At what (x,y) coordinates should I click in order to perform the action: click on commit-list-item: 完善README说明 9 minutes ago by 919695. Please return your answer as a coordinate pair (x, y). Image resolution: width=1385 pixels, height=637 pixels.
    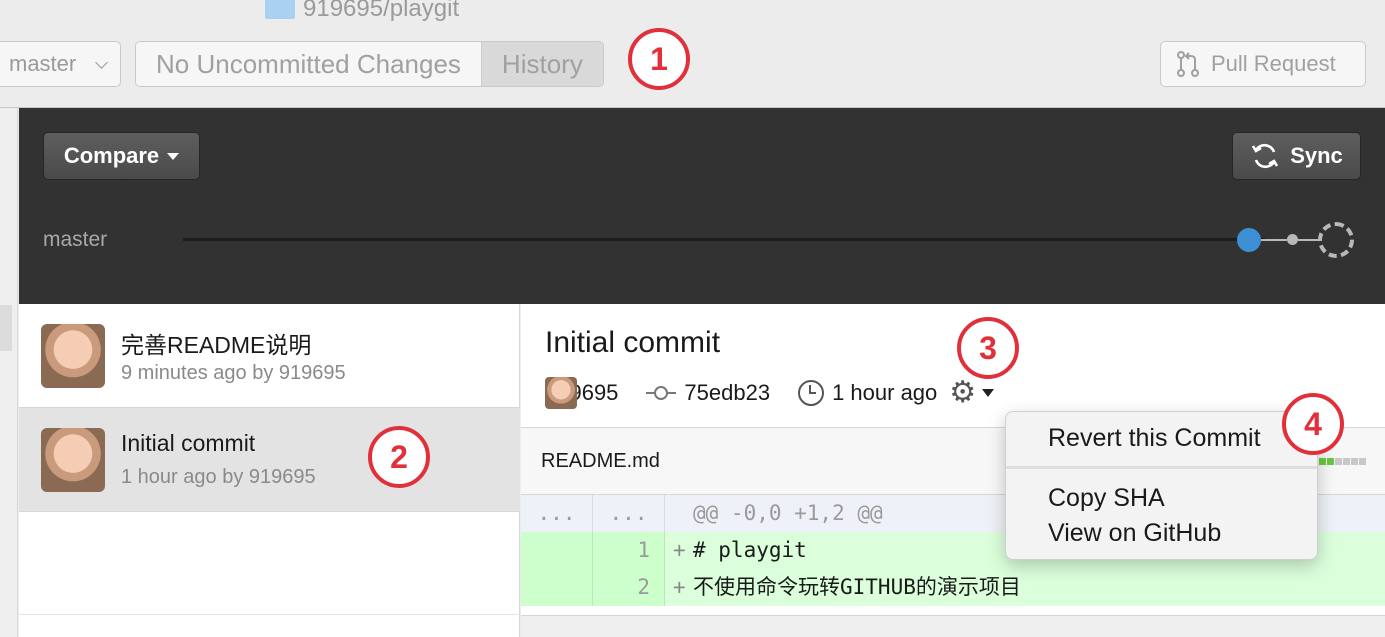
    Looking at the image, I should click on (269, 356).